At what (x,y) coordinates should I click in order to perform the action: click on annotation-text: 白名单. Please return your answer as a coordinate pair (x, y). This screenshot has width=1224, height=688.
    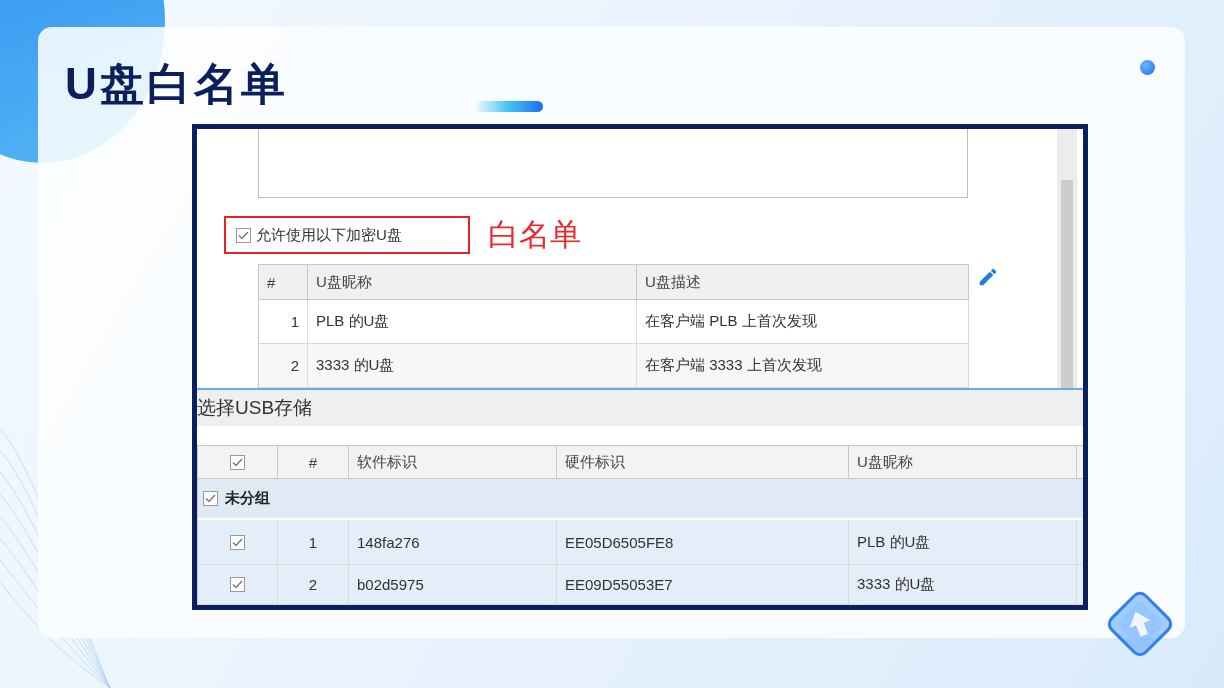
    Looking at the image, I should click on (534, 235).